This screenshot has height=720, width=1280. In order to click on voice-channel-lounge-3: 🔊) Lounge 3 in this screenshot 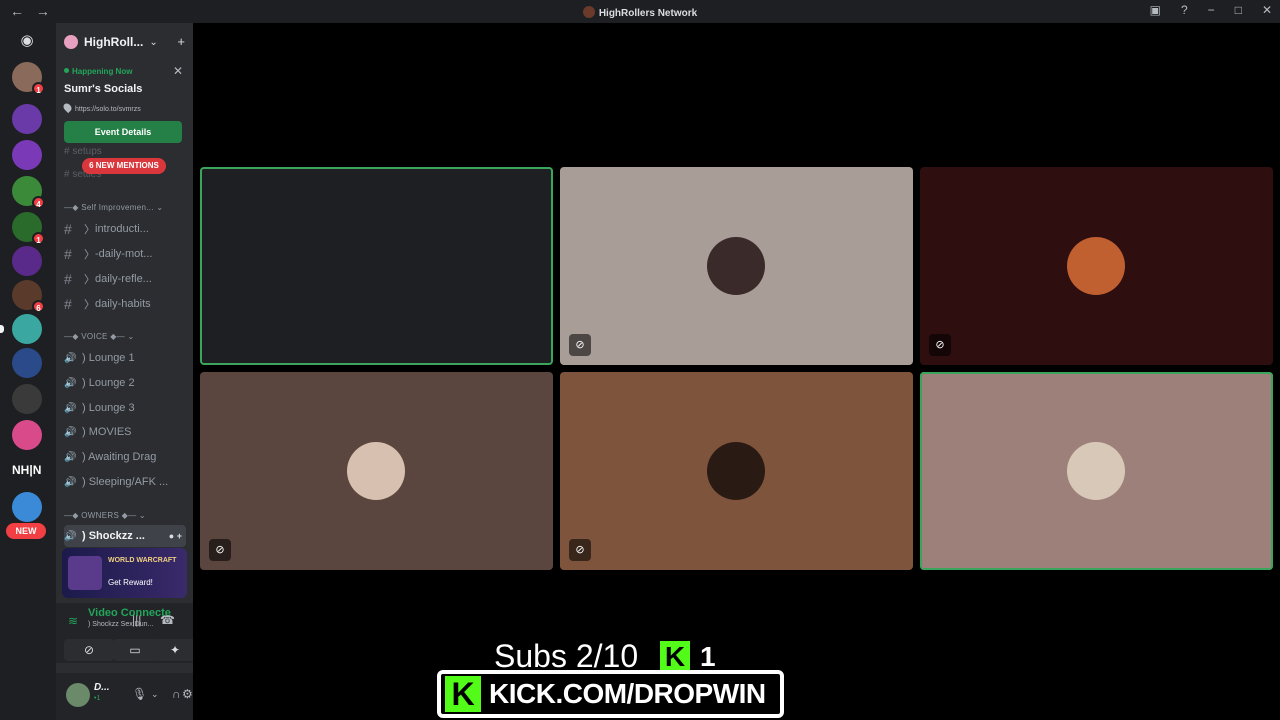, I will do `click(125, 408)`.